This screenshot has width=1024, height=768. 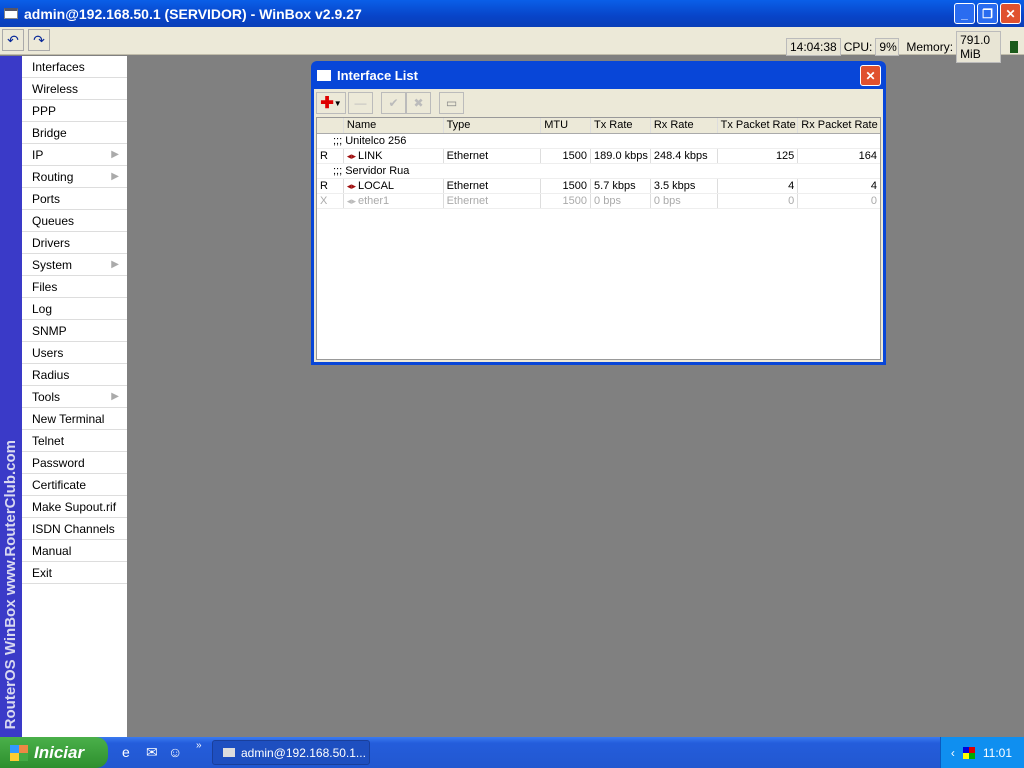 I want to click on tray-clock: 11:01, so click(x=997, y=752).